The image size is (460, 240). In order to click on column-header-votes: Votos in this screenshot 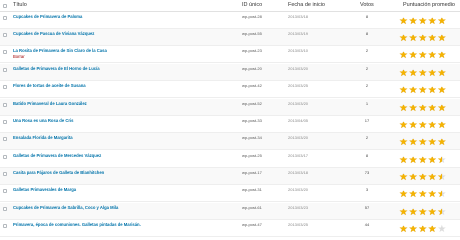, I will do `click(367, 5)`.